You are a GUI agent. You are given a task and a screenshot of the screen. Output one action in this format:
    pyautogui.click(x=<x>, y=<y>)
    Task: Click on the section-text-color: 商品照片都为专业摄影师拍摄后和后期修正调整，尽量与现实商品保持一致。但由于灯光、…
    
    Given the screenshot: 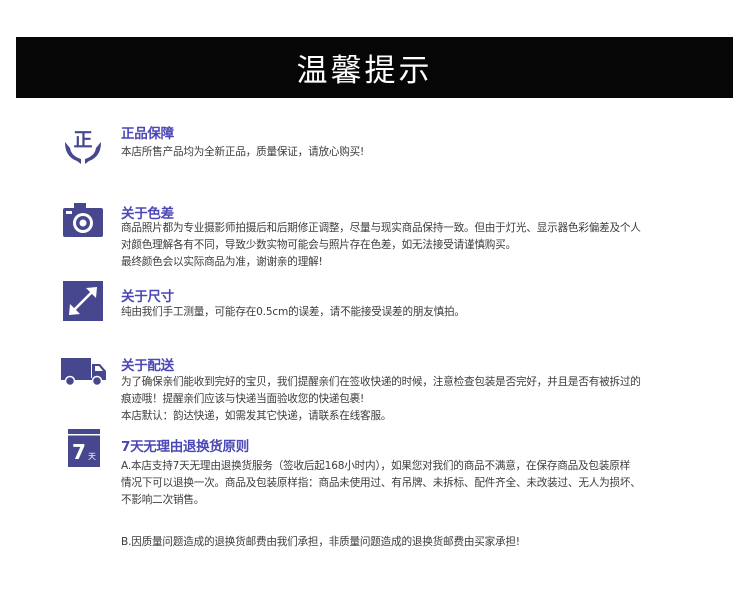 What is the action you would take?
    pyautogui.click(x=421, y=245)
    